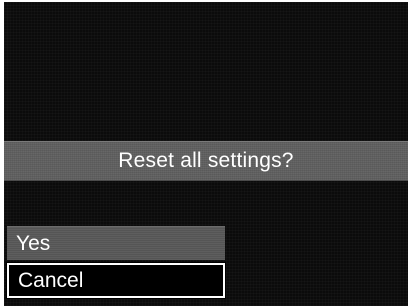  What do you see at coordinates (116, 280) in the screenshot?
I see `cancel-option: Cancel` at bounding box center [116, 280].